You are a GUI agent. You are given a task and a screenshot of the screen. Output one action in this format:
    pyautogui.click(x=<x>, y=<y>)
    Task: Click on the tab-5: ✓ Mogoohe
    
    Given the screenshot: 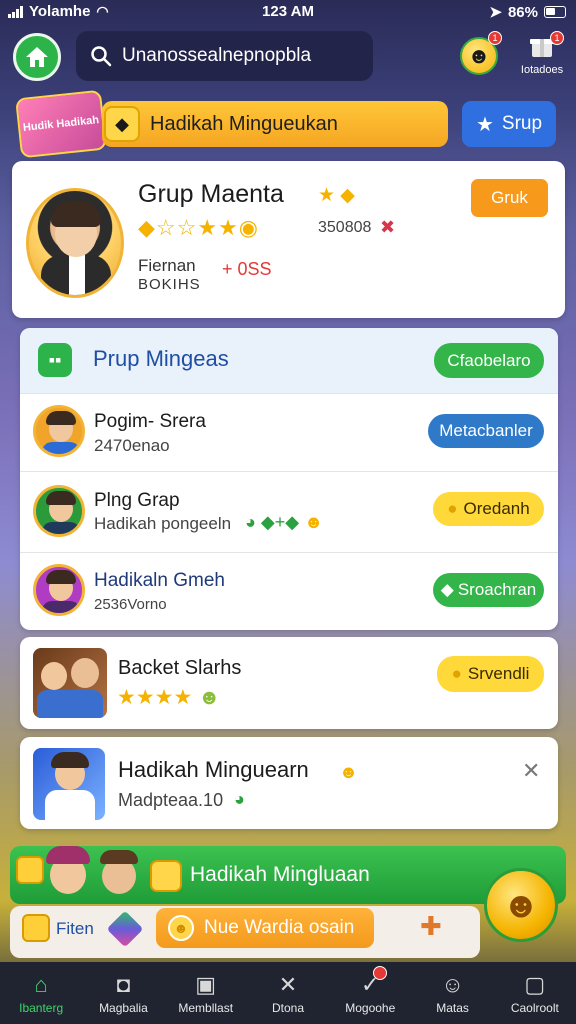 What is the action you would take?
    pyautogui.click(x=370, y=993)
    